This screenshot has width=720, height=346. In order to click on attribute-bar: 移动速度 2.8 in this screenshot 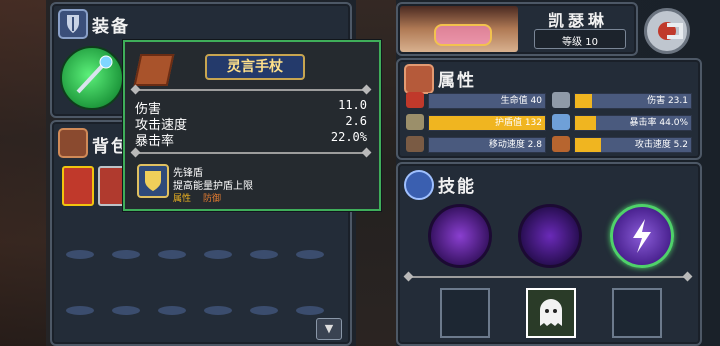, I will do `click(487, 145)`.